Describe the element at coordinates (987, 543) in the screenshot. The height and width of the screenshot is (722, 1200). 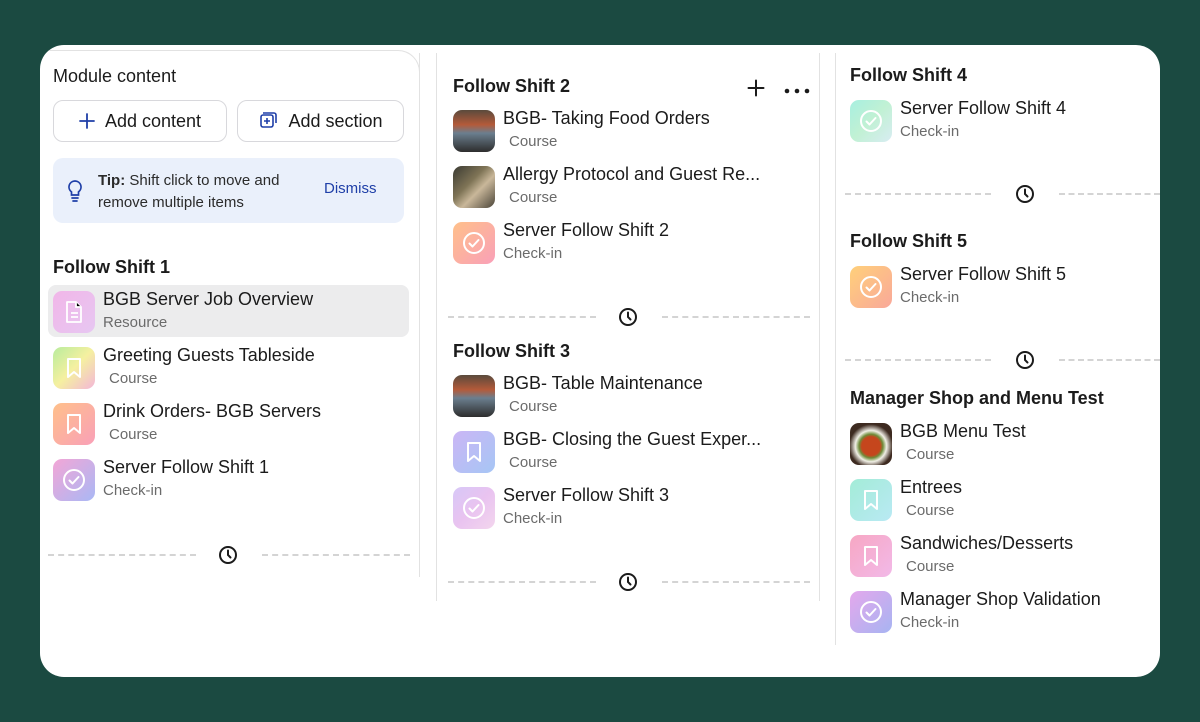
I see `item-name: Sandwiches/Desserts` at that location.